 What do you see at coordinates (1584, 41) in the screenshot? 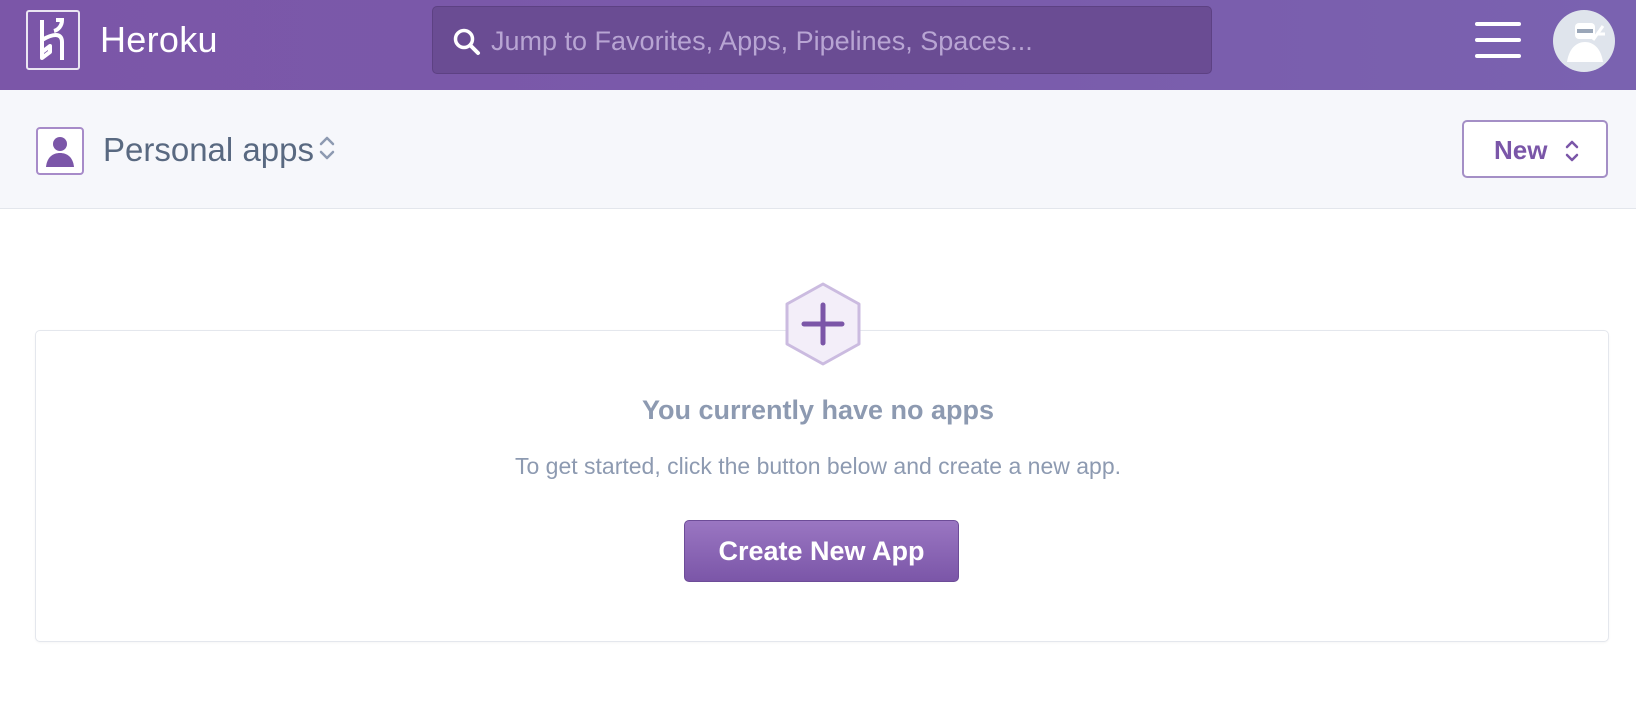
I see `user-avatar-icon` at bounding box center [1584, 41].